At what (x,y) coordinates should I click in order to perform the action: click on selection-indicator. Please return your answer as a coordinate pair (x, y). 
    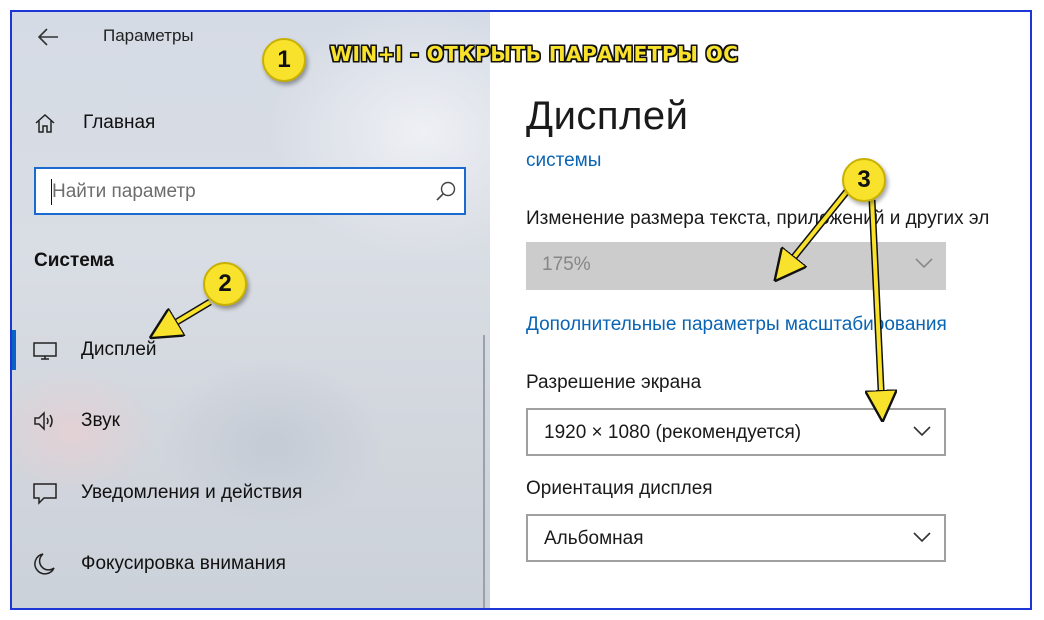
    Looking at the image, I should click on (14, 350).